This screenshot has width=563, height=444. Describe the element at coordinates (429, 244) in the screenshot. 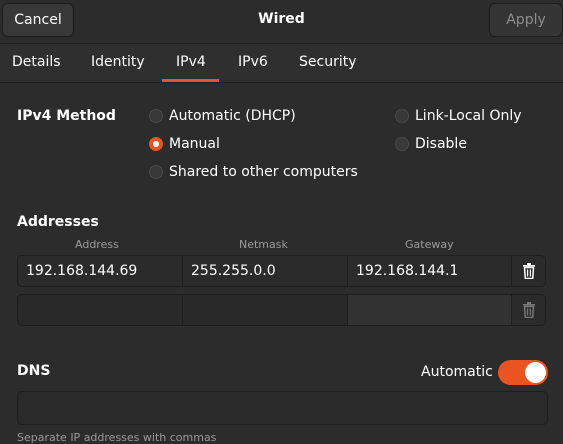

I see `column-header-gateway: Gateway` at that location.